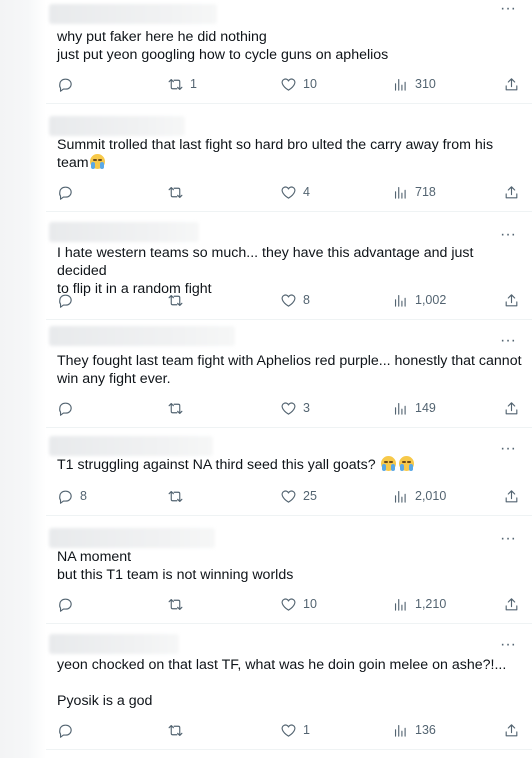  I want to click on views-button: 1,002, so click(419, 300).